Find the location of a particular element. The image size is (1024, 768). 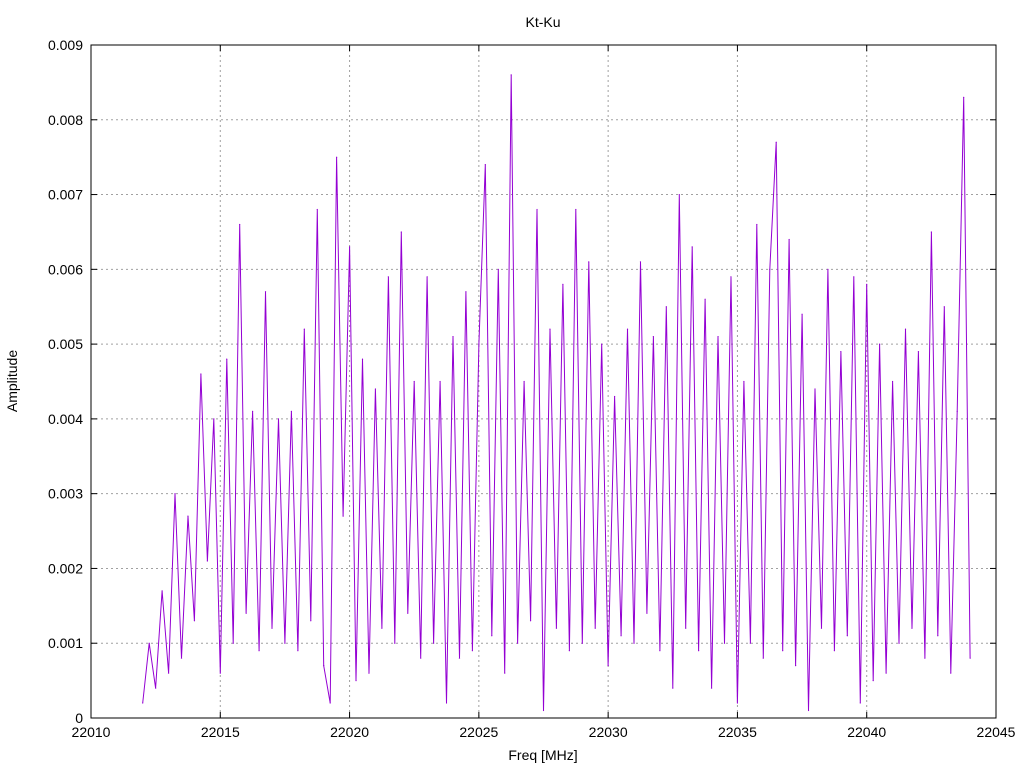

y-tick-label: 0.001 is located at coordinates (65, 643).